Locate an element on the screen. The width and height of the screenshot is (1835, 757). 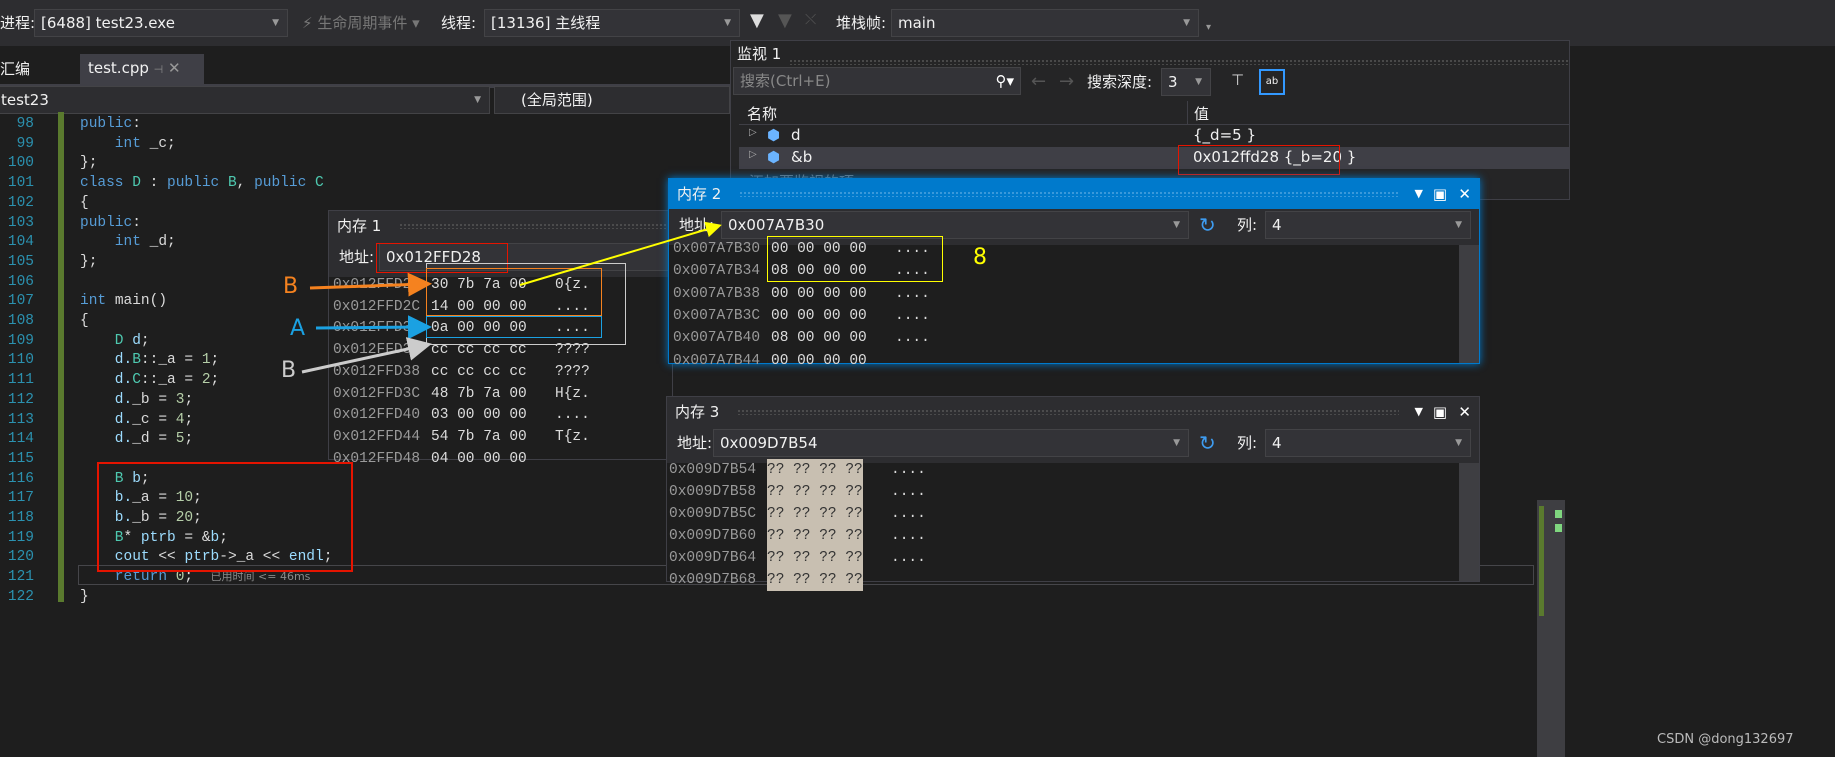
annotation-eight: 8 is located at coordinates (980, 257).